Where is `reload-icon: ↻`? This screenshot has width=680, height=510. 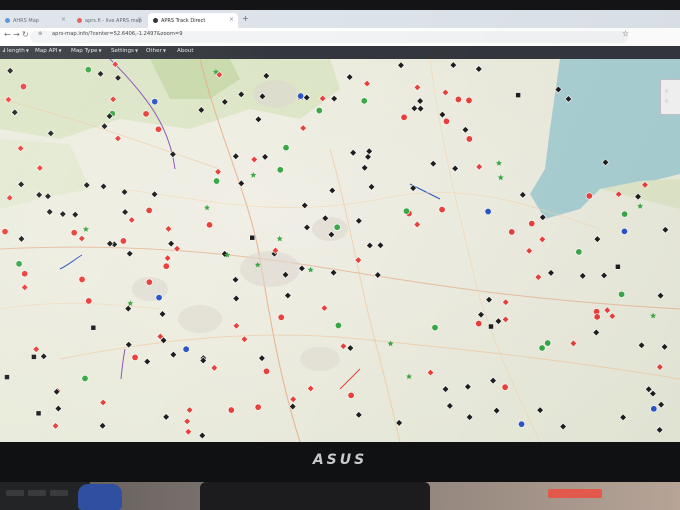 reload-icon: ↻ is located at coordinates (25, 34).